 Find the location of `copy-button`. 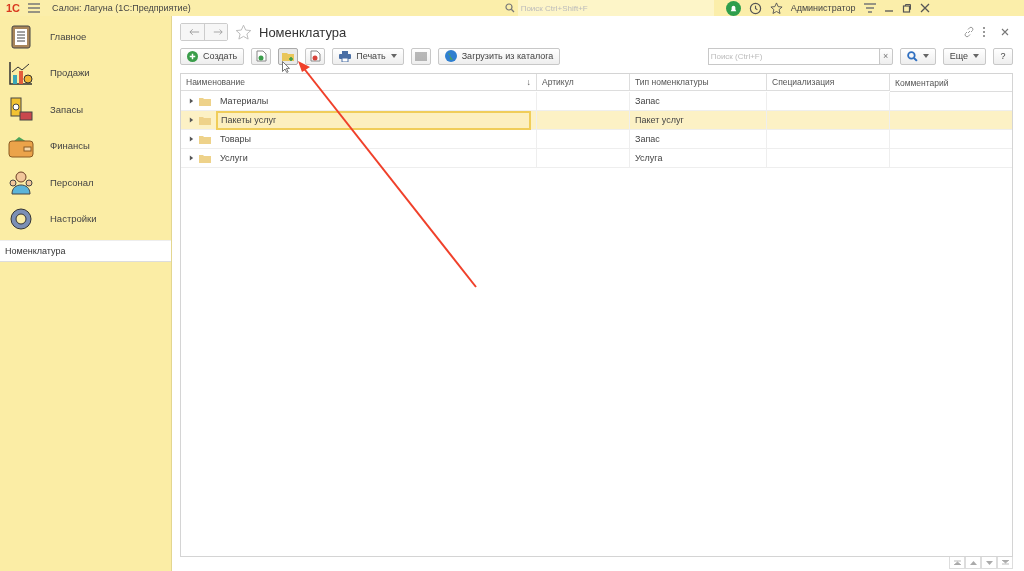

copy-button is located at coordinates (261, 56).